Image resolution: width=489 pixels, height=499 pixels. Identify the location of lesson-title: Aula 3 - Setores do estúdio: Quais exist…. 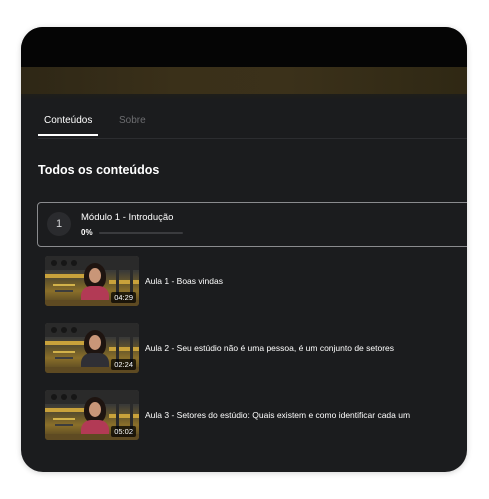
(278, 415).